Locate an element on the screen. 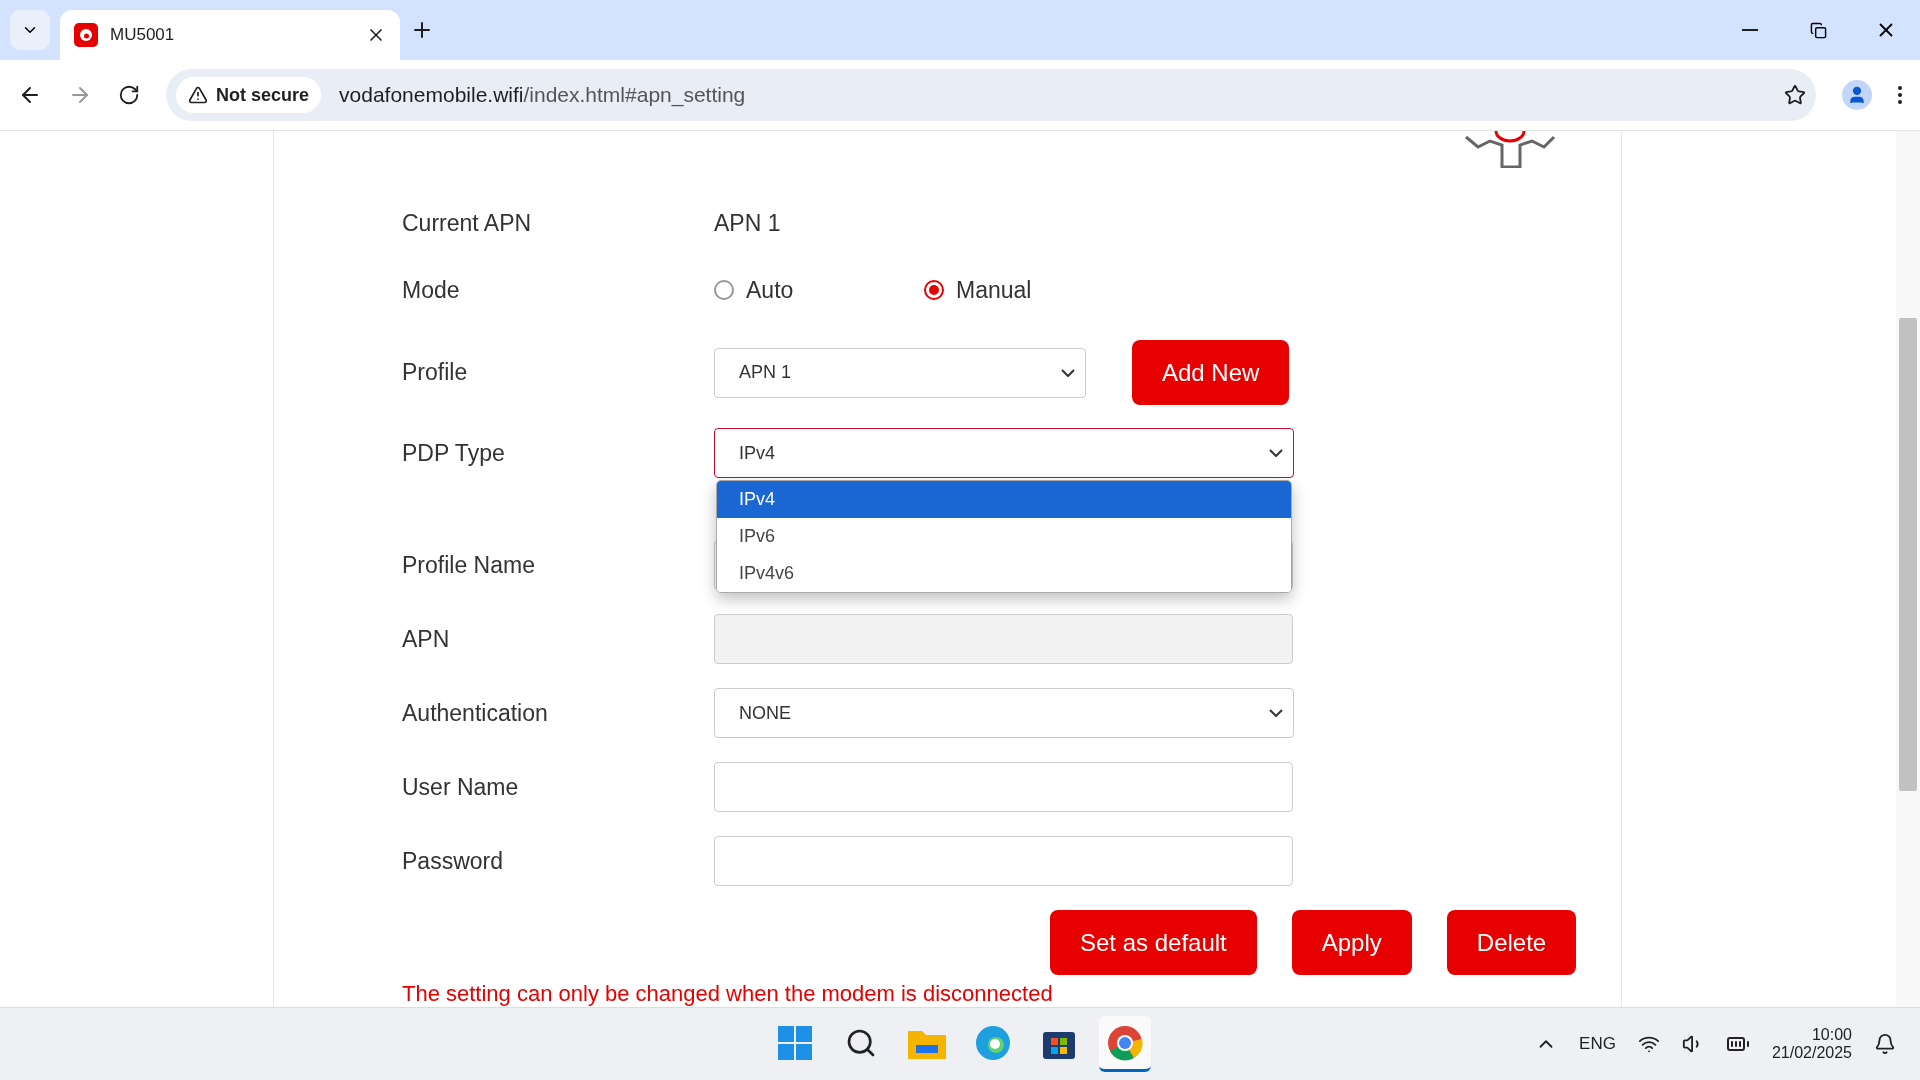  field-label: Profile is located at coordinates (435, 372).